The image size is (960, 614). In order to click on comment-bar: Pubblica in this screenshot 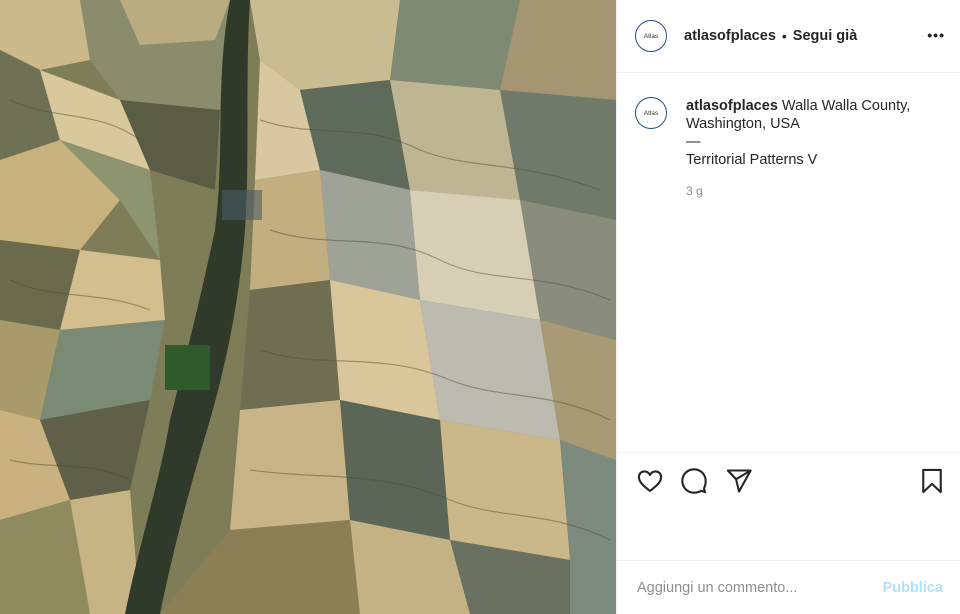, I will do `click(788, 587)`.